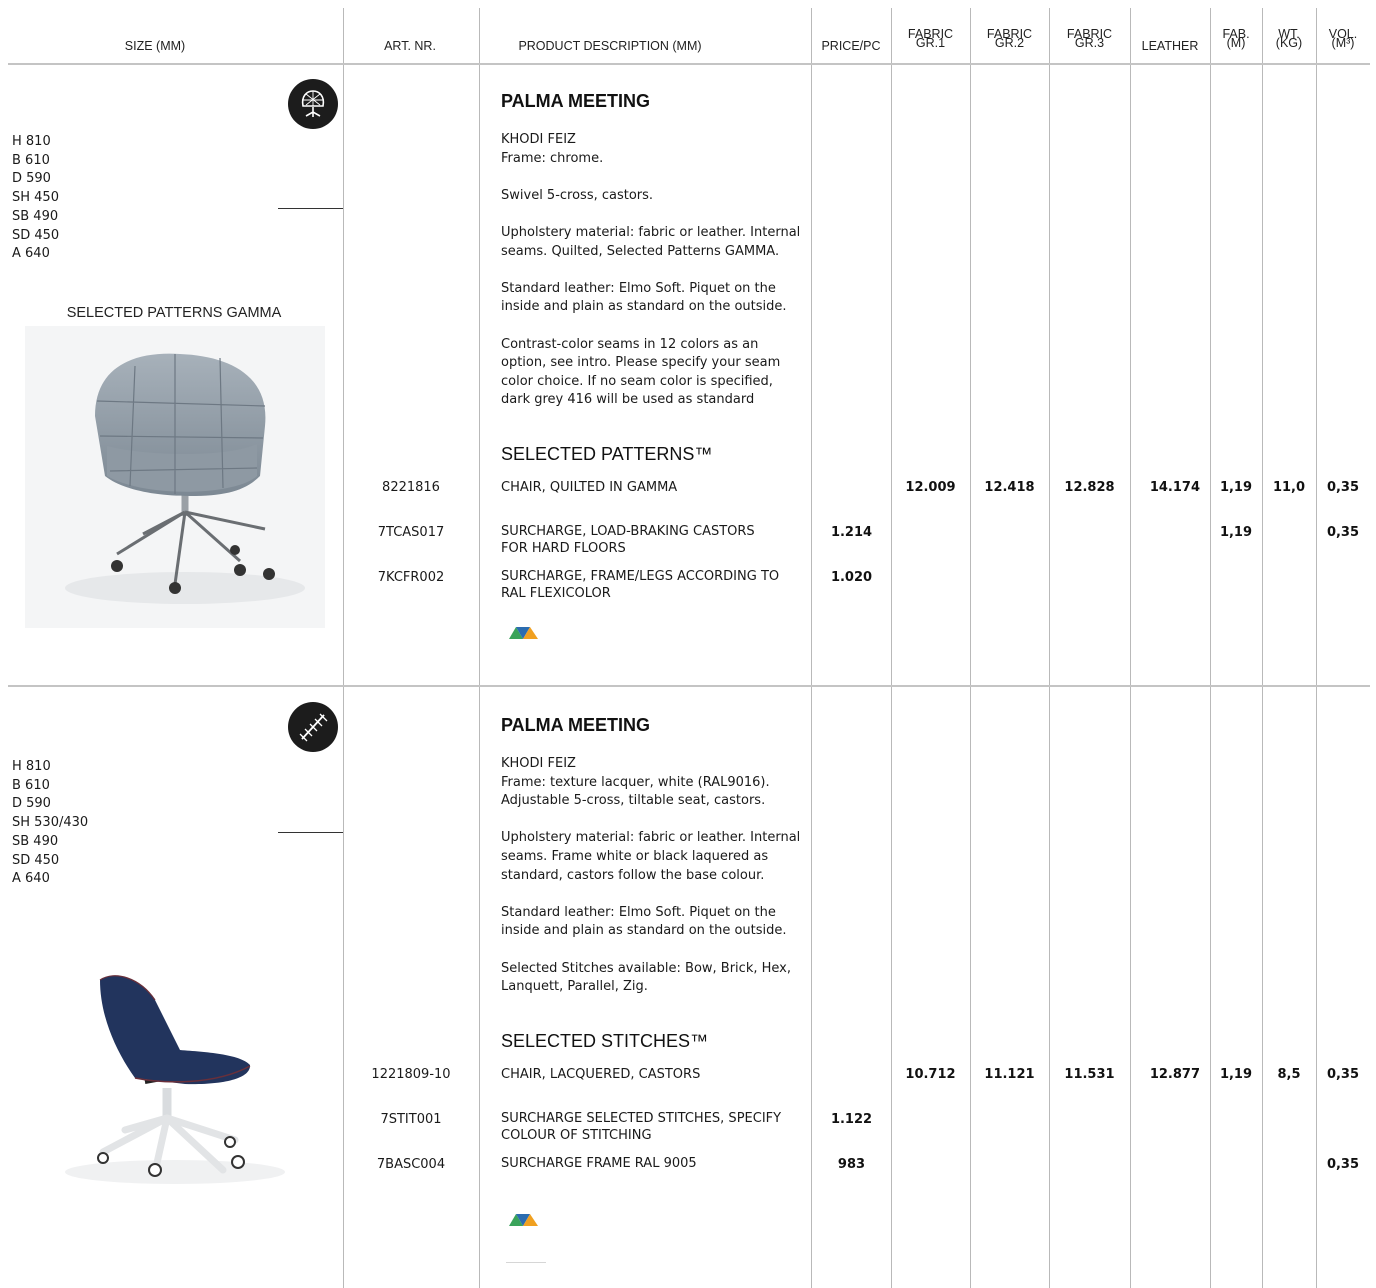 Image resolution: width=1376 pixels, height=1288 pixels. Describe the element at coordinates (577, 195) in the screenshot. I see `description-paragraph: Swivel 5-cross, castors.` at that location.